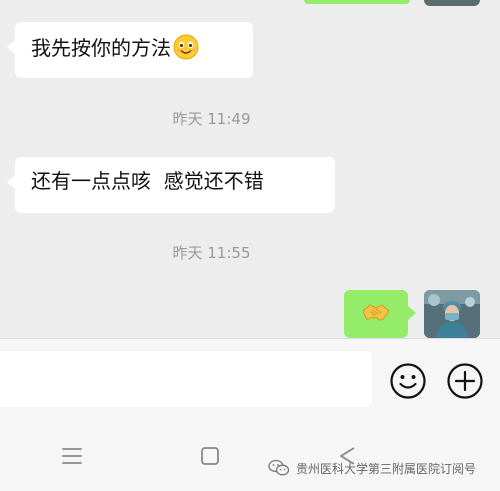 The height and width of the screenshot is (491, 500). What do you see at coordinates (279, 467) in the screenshot?
I see `wechat-icon` at bounding box center [279, 467].